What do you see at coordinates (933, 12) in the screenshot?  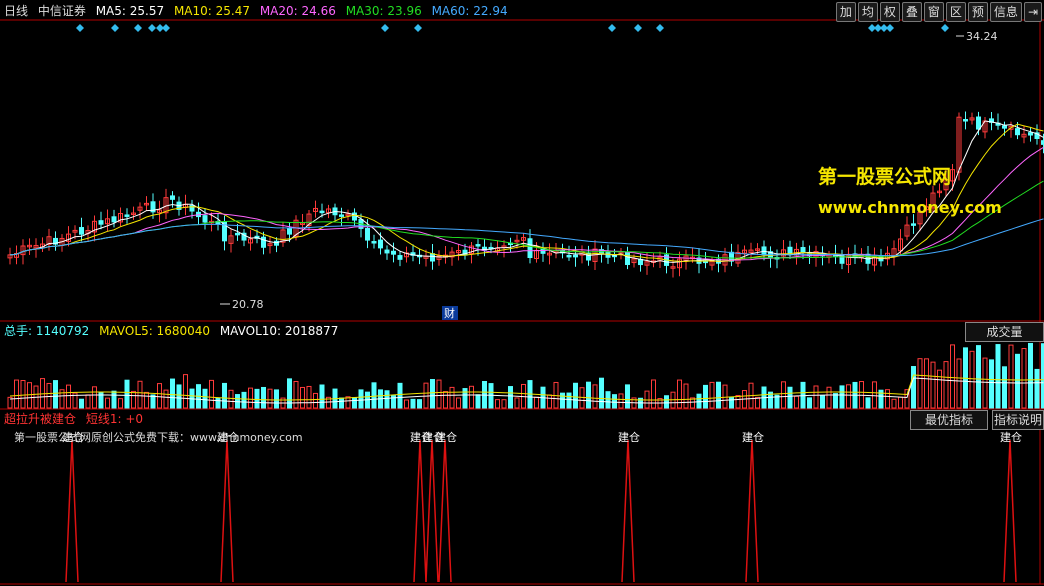 I see `toolbar-window-button: 窗` at bounding box center [933, 12].